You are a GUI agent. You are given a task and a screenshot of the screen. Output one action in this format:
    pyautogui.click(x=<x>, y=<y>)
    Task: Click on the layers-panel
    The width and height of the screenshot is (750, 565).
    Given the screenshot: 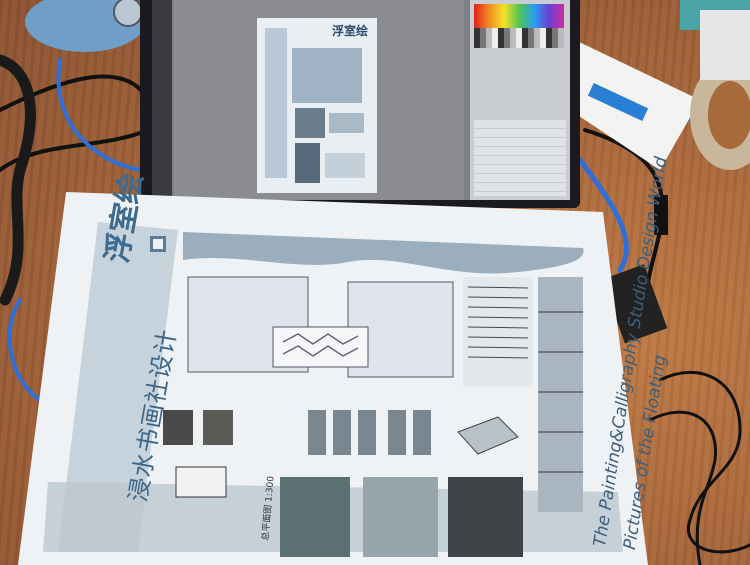 What is the action you would take?
    pyautogui.click(x=520, y=158)
    